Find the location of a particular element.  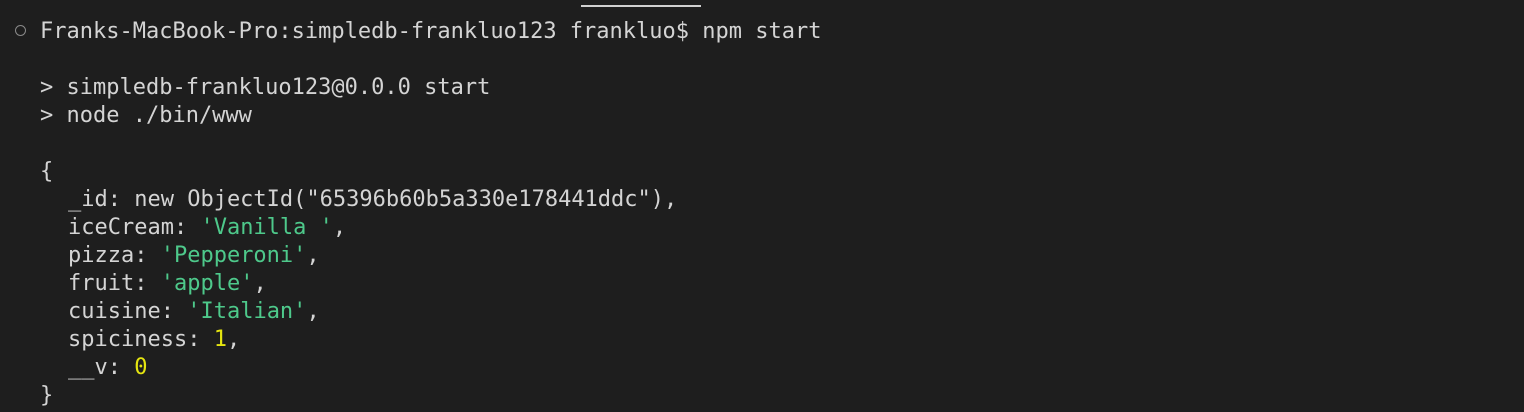

field-string-value: 'apple' is located at coordinates (207, 283).